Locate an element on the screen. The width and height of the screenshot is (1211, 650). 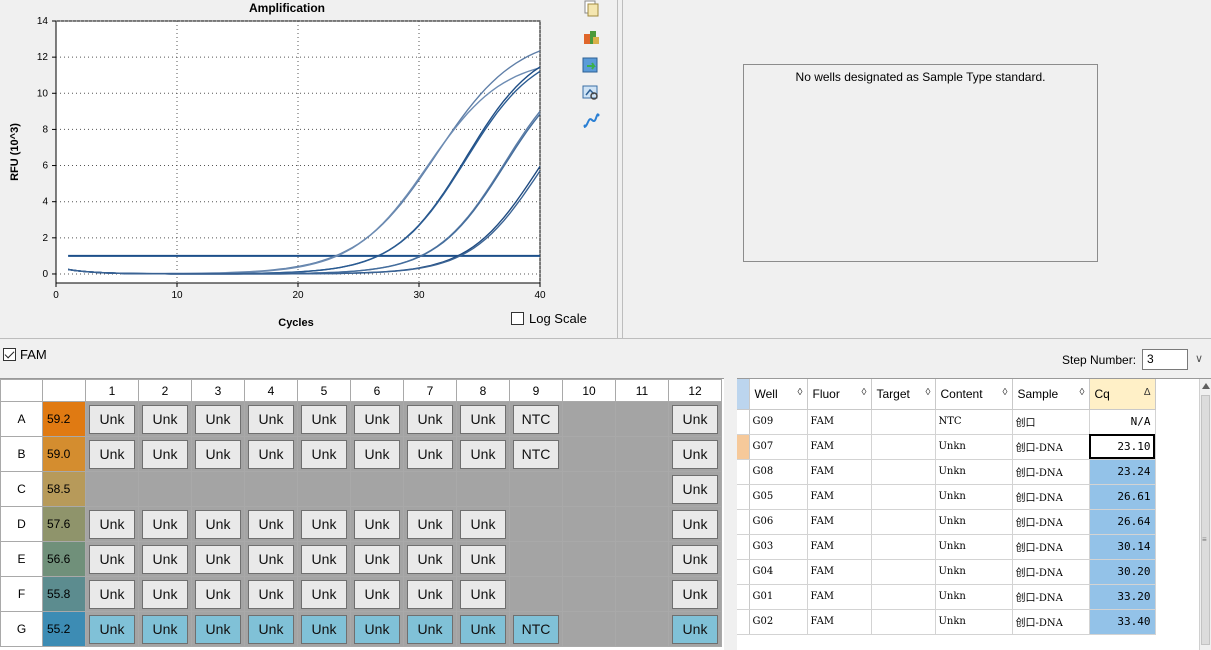
plate-row-header: D is located at coordinates (21, 524).